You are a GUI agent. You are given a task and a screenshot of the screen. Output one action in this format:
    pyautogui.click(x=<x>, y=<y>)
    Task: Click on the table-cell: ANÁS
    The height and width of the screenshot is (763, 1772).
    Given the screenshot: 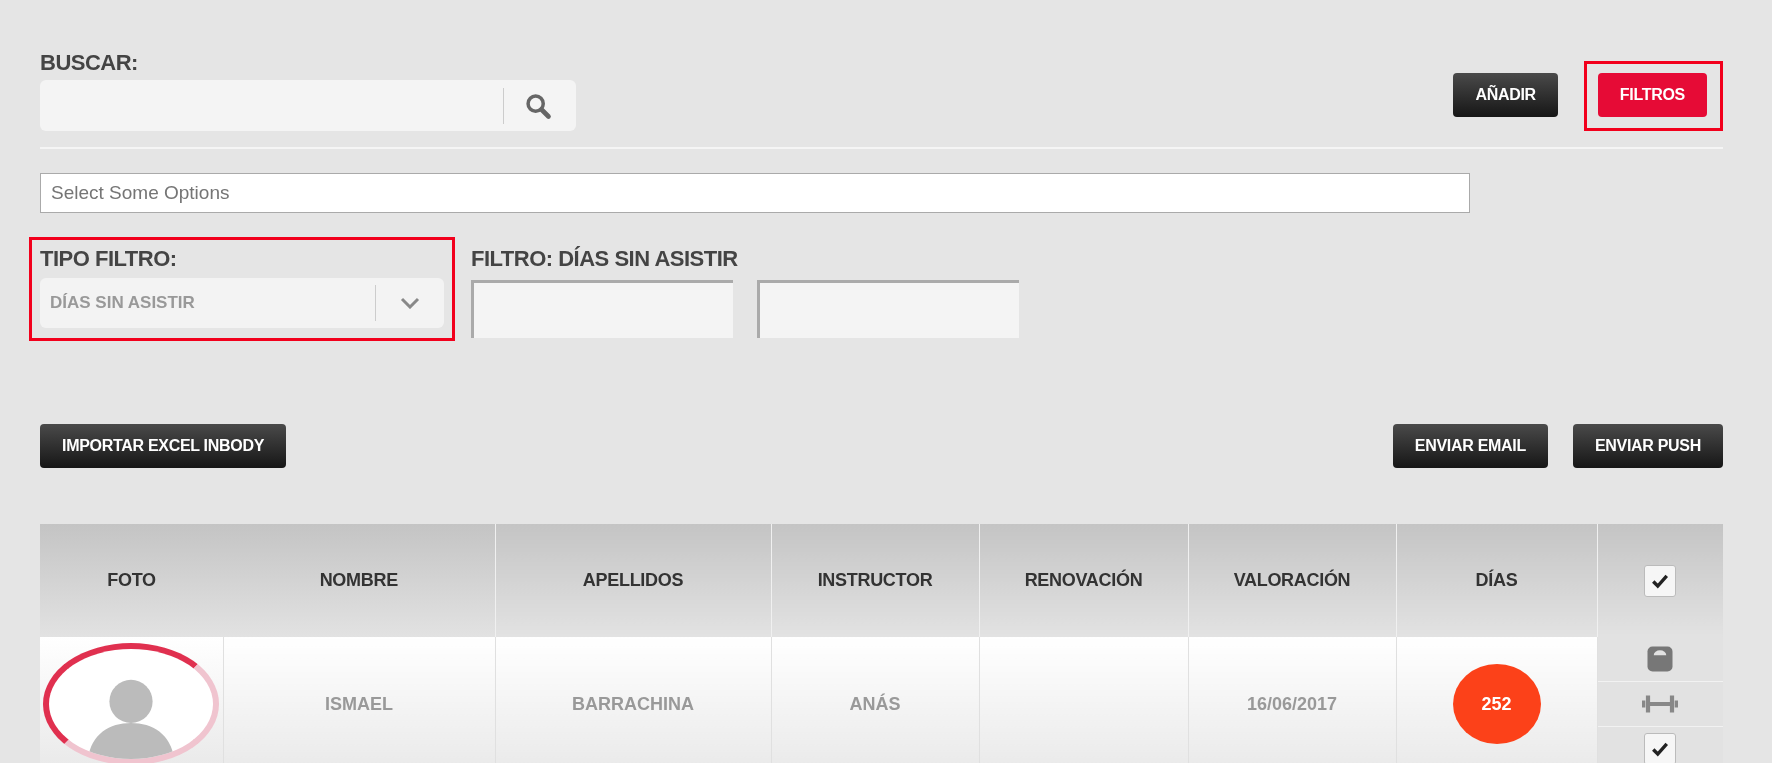 What is the action you would take?
    pyautogui.click(x=875, y=703)
    